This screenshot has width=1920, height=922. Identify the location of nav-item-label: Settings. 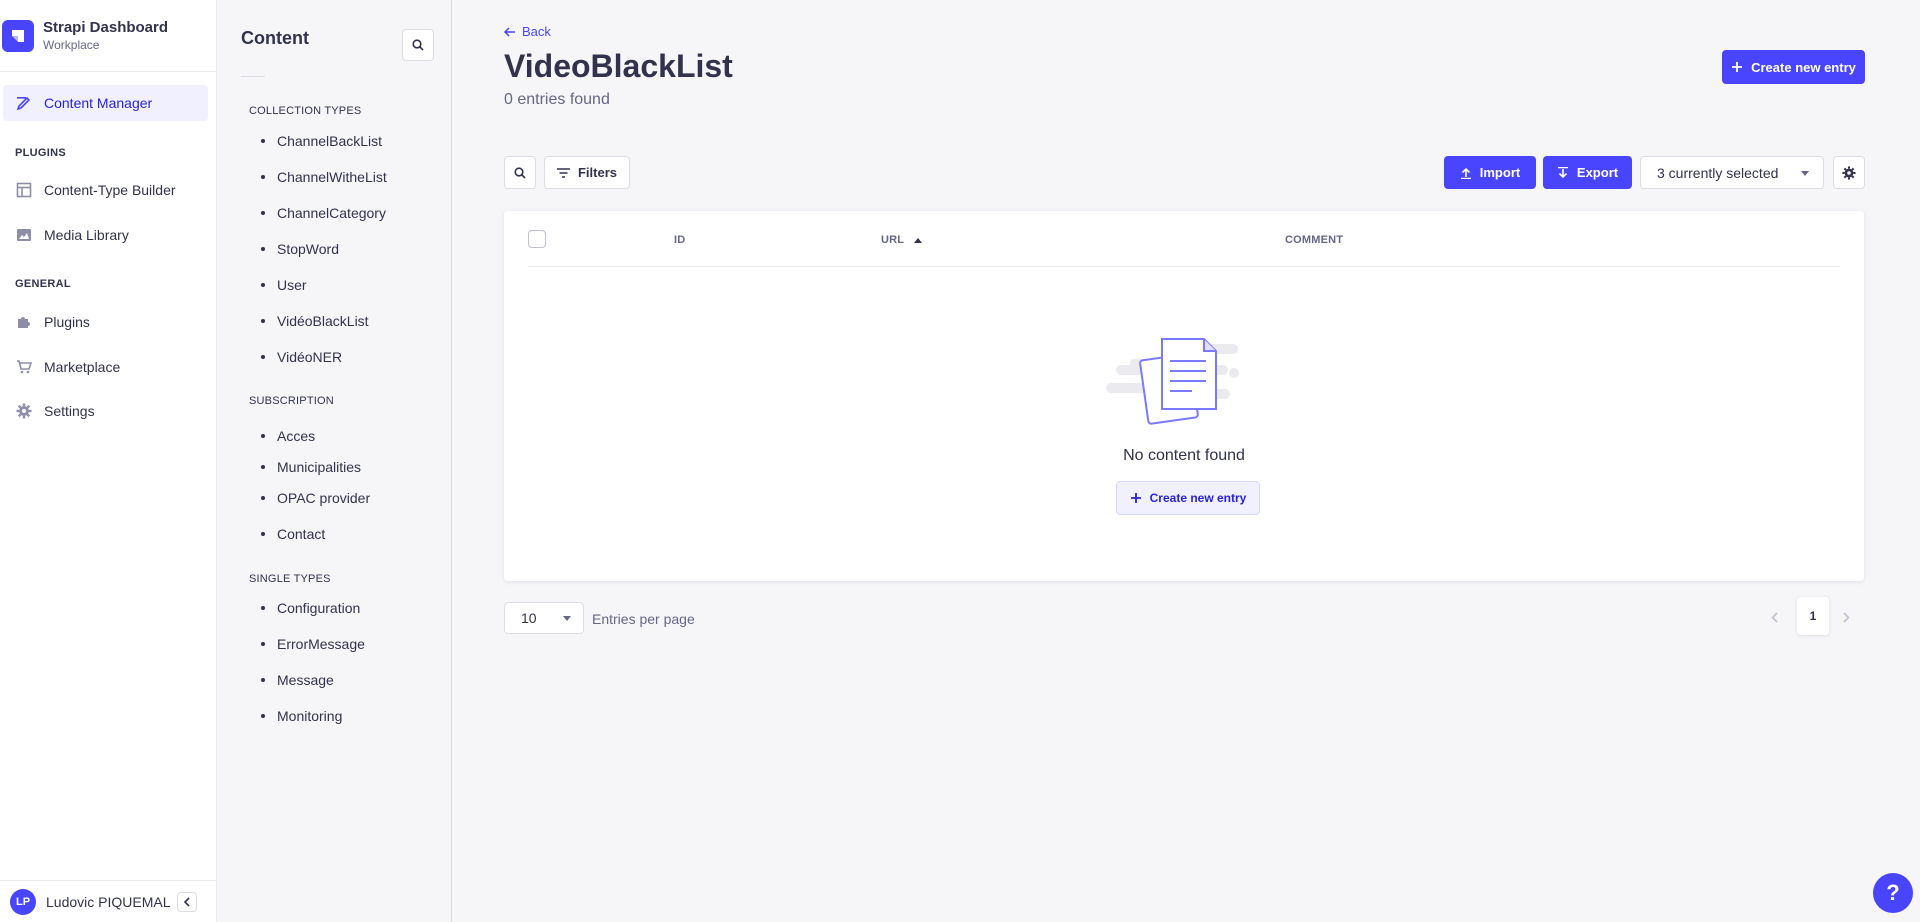
(69, 411).